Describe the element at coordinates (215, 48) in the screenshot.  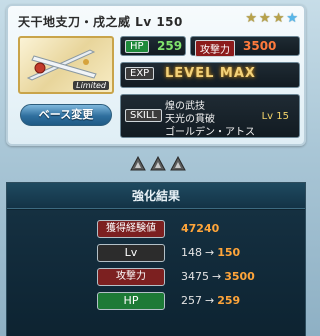
I see `atk-label: 攻撃力` at that location.